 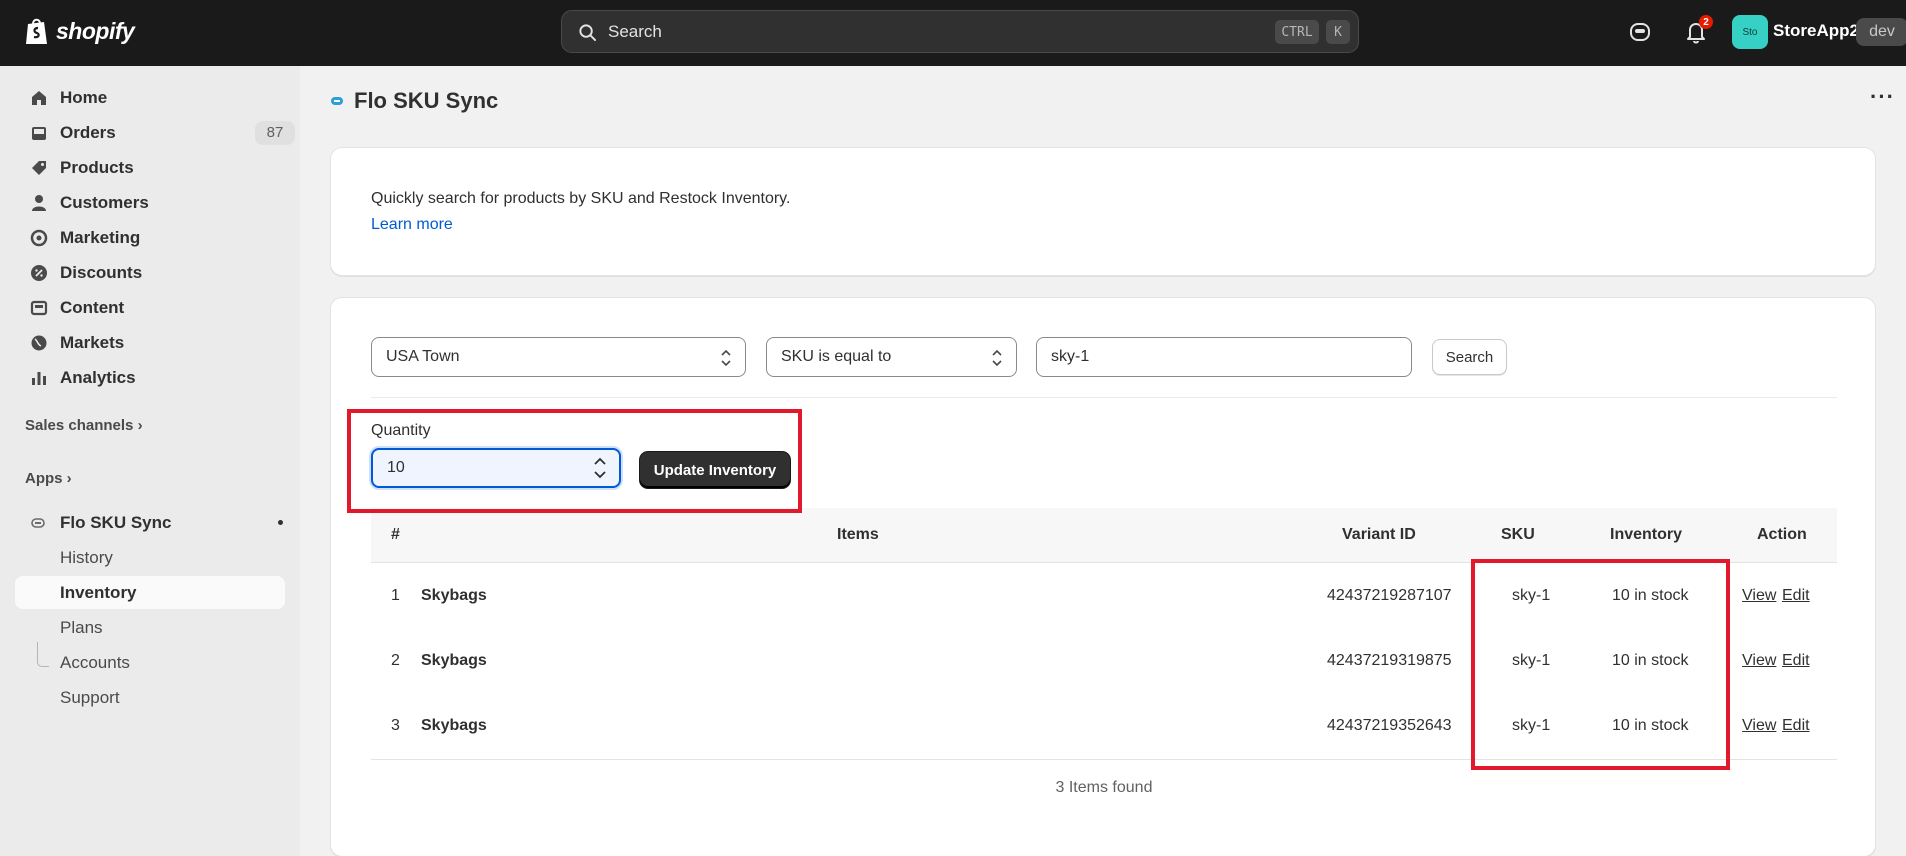 What do you see at coordinates (1104, 397) in the screenshot?
I see `divider` at bounding box center [1104, 397].